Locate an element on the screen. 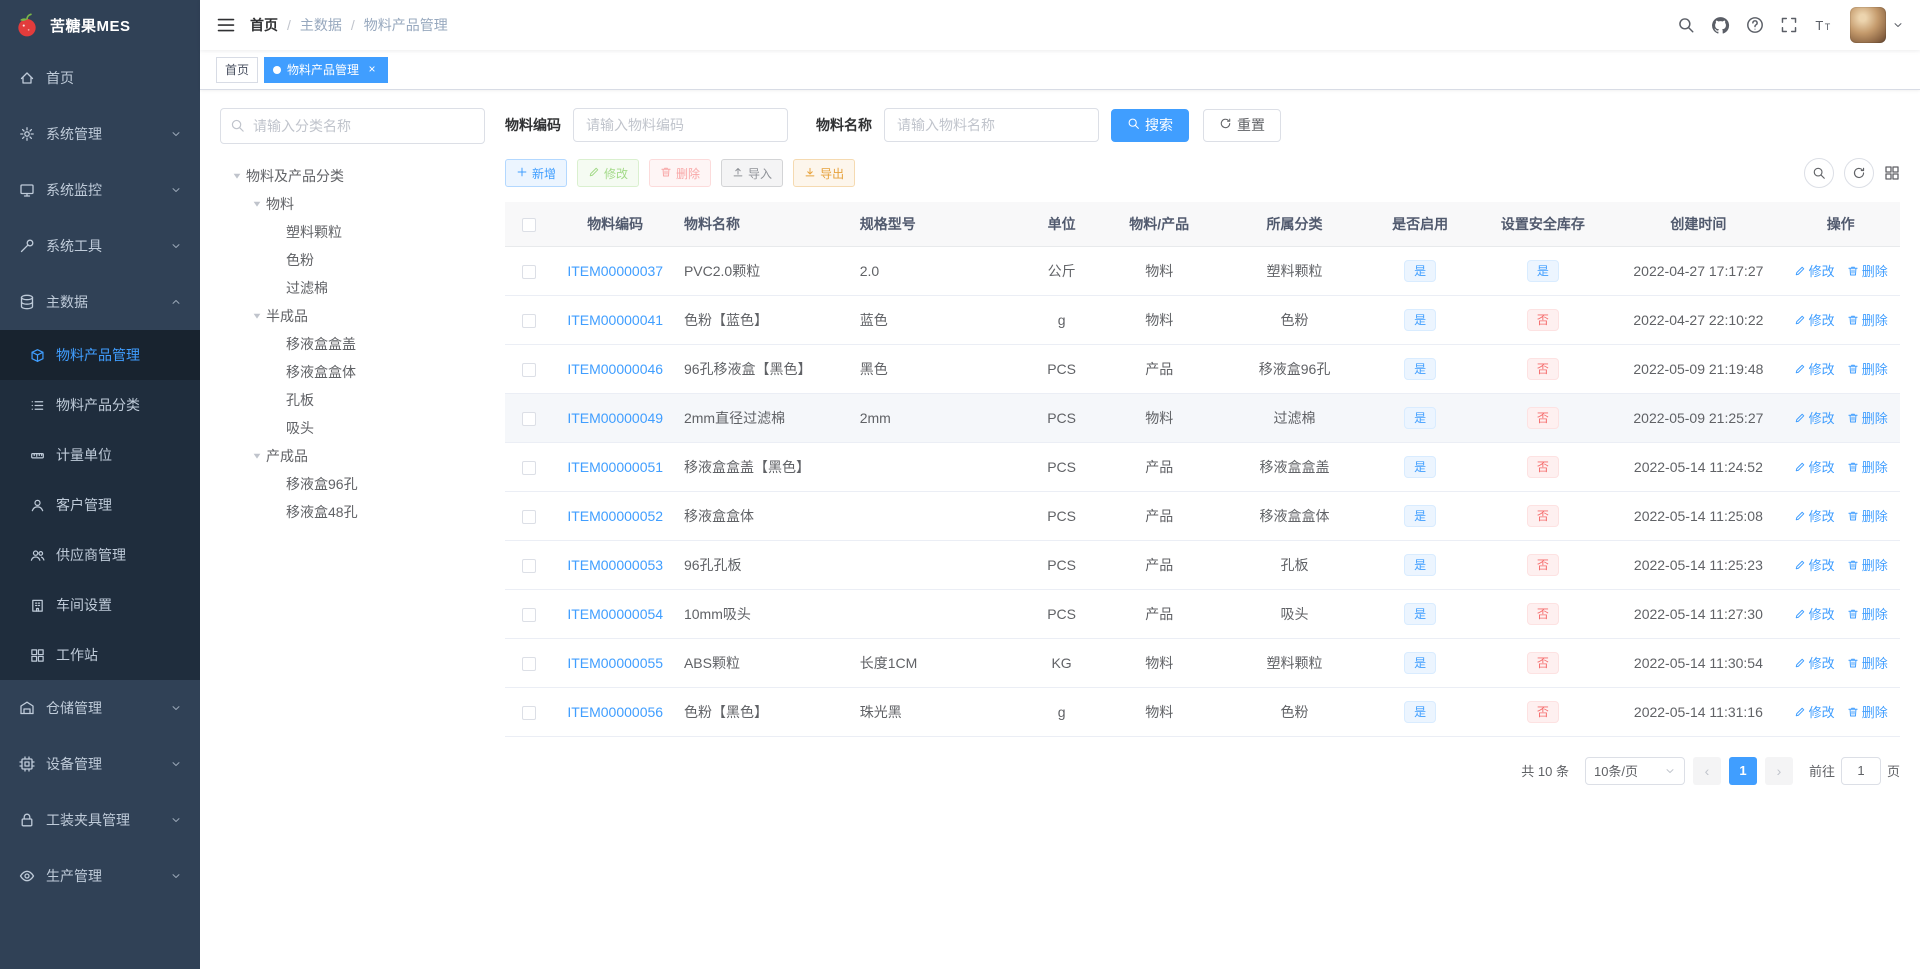 Image resolution: width=1920 pixels, height=969 pixels. tree-node: 吸头 is located at coordinates (352, 428).